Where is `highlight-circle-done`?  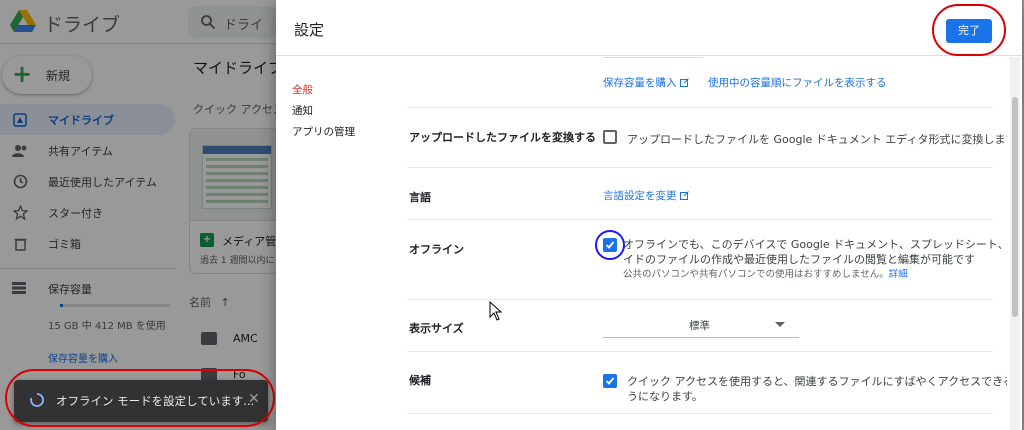
highlight-circle-done is located at coordinates (969, 30).